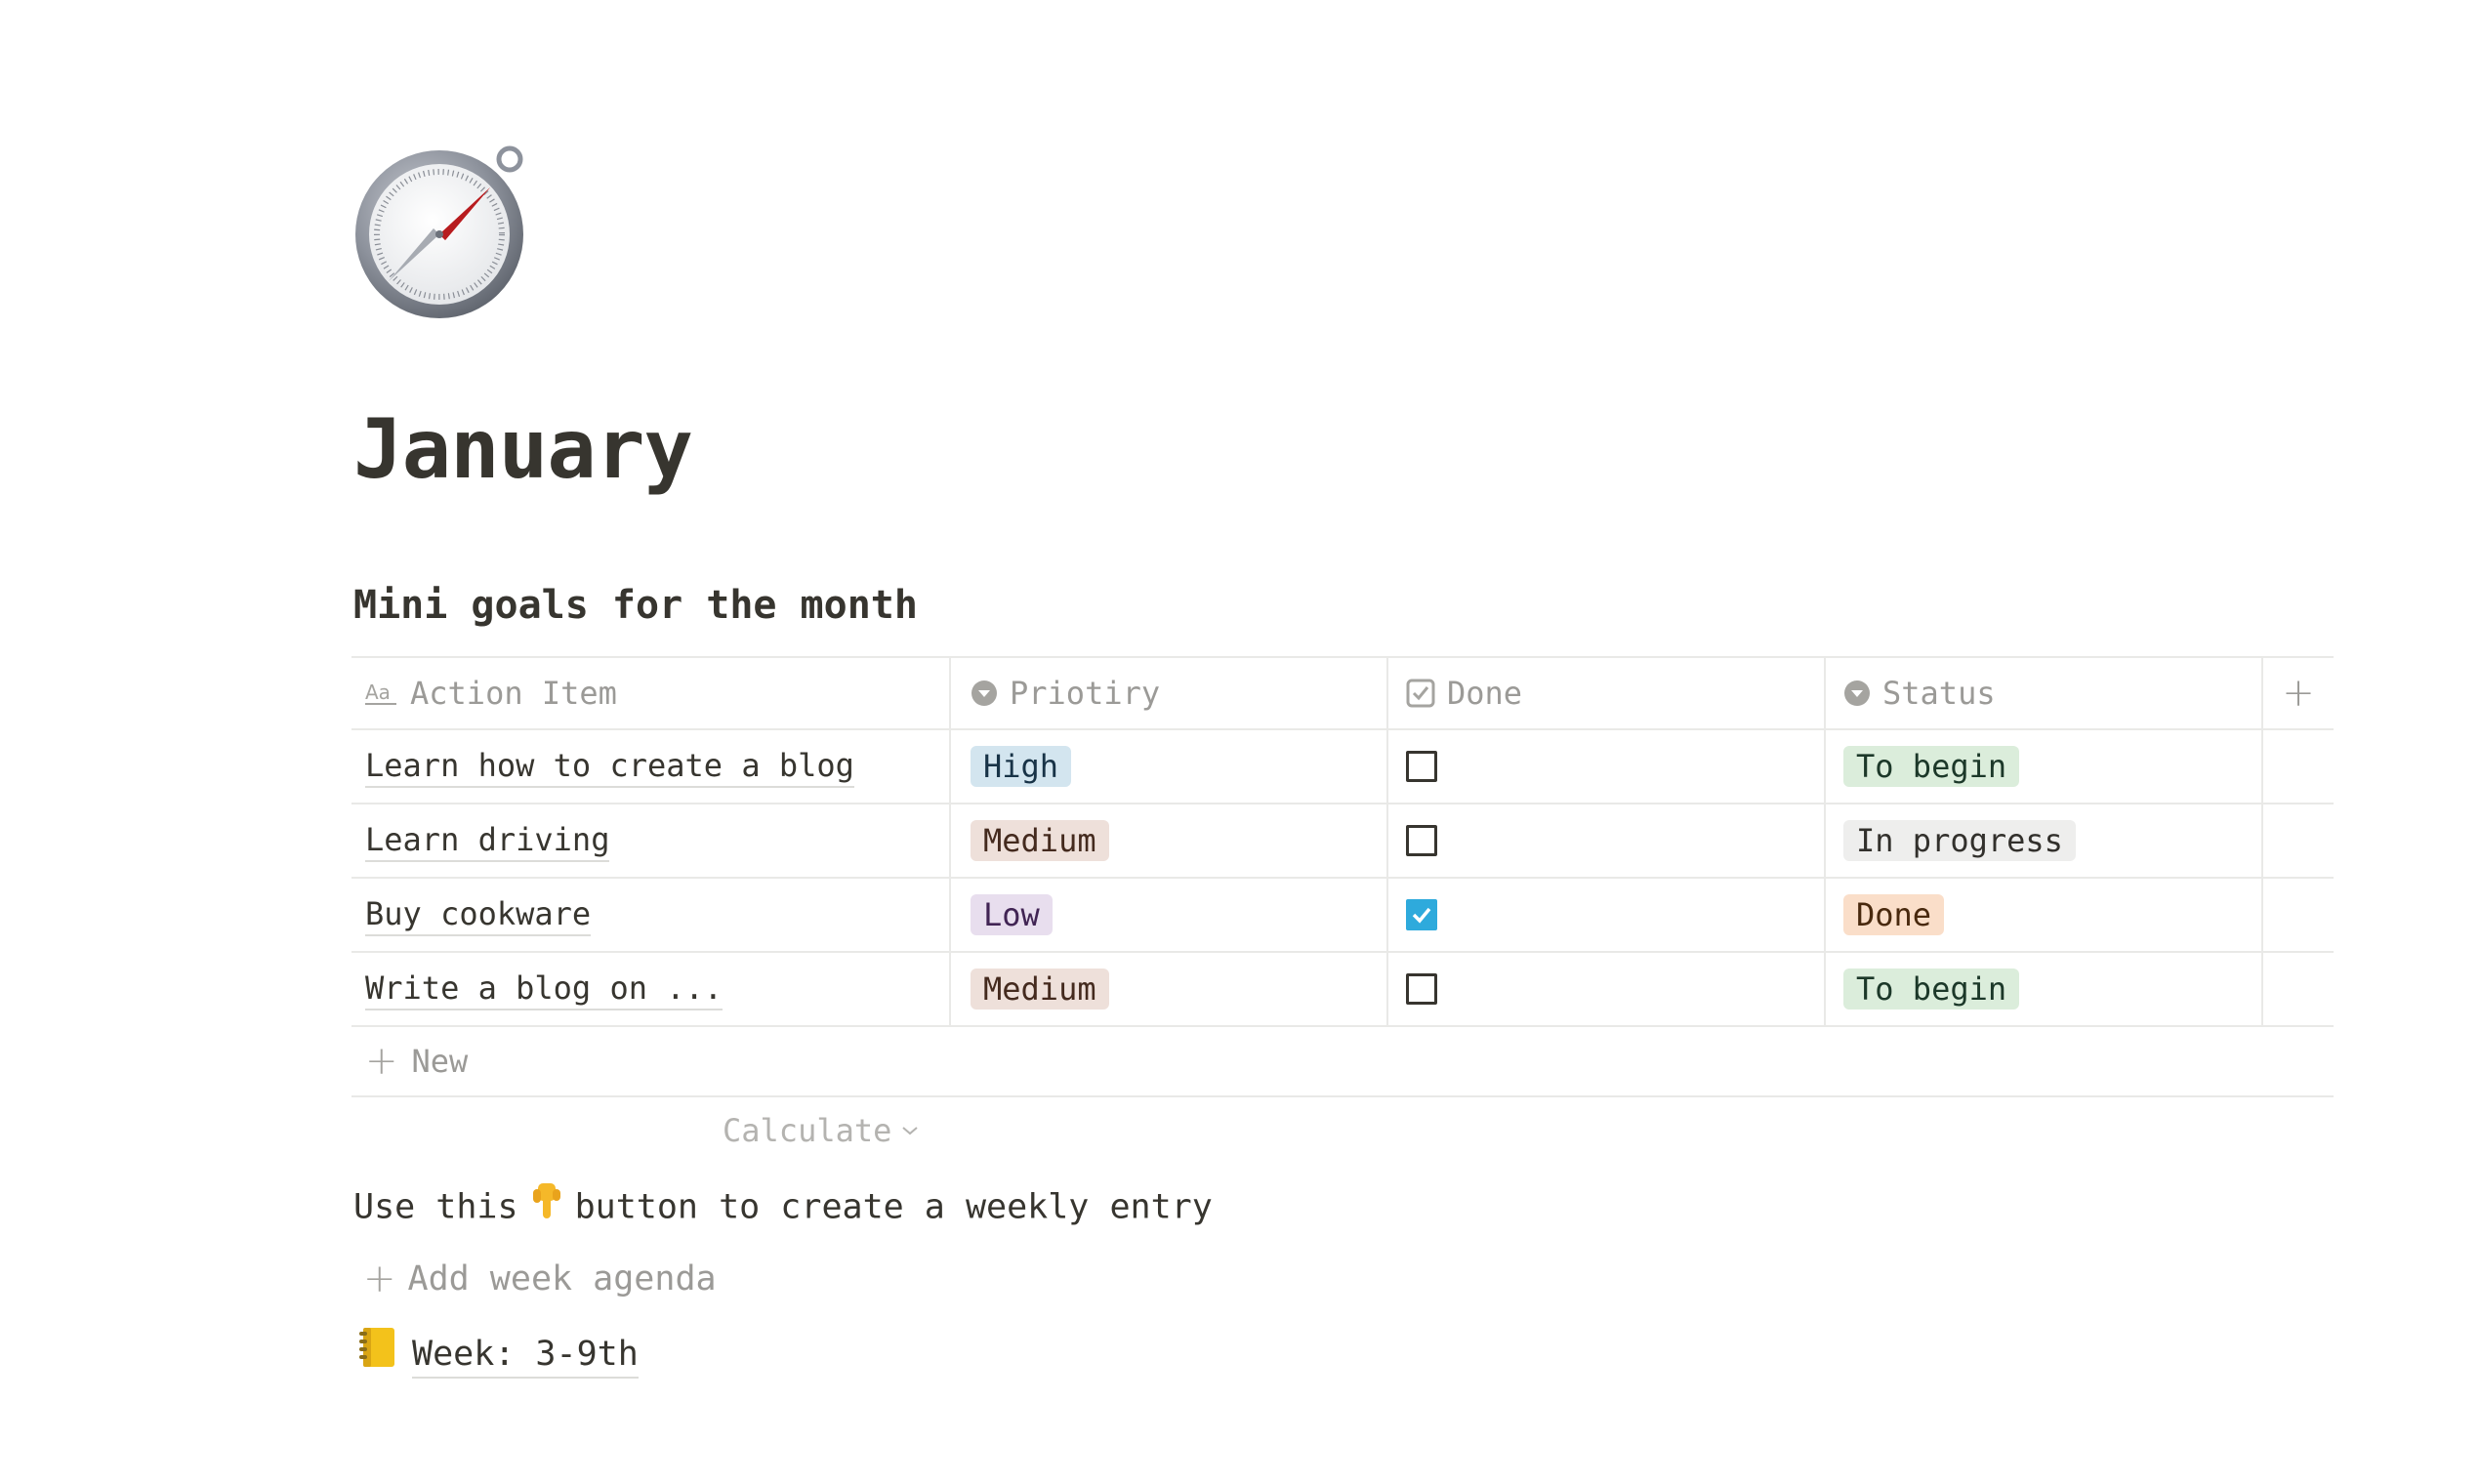 The height and width of the screenshot is (1484, 2480). I want to click on priority-tag: Low, so click(1012, 915).